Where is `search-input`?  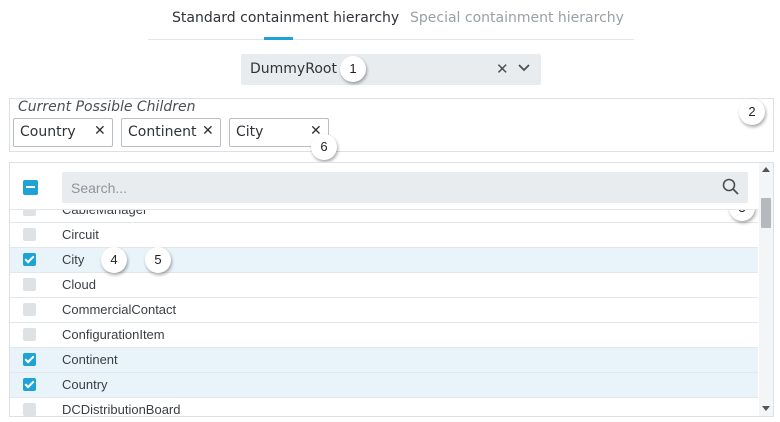 search-input is located at coordinates (382, 187).